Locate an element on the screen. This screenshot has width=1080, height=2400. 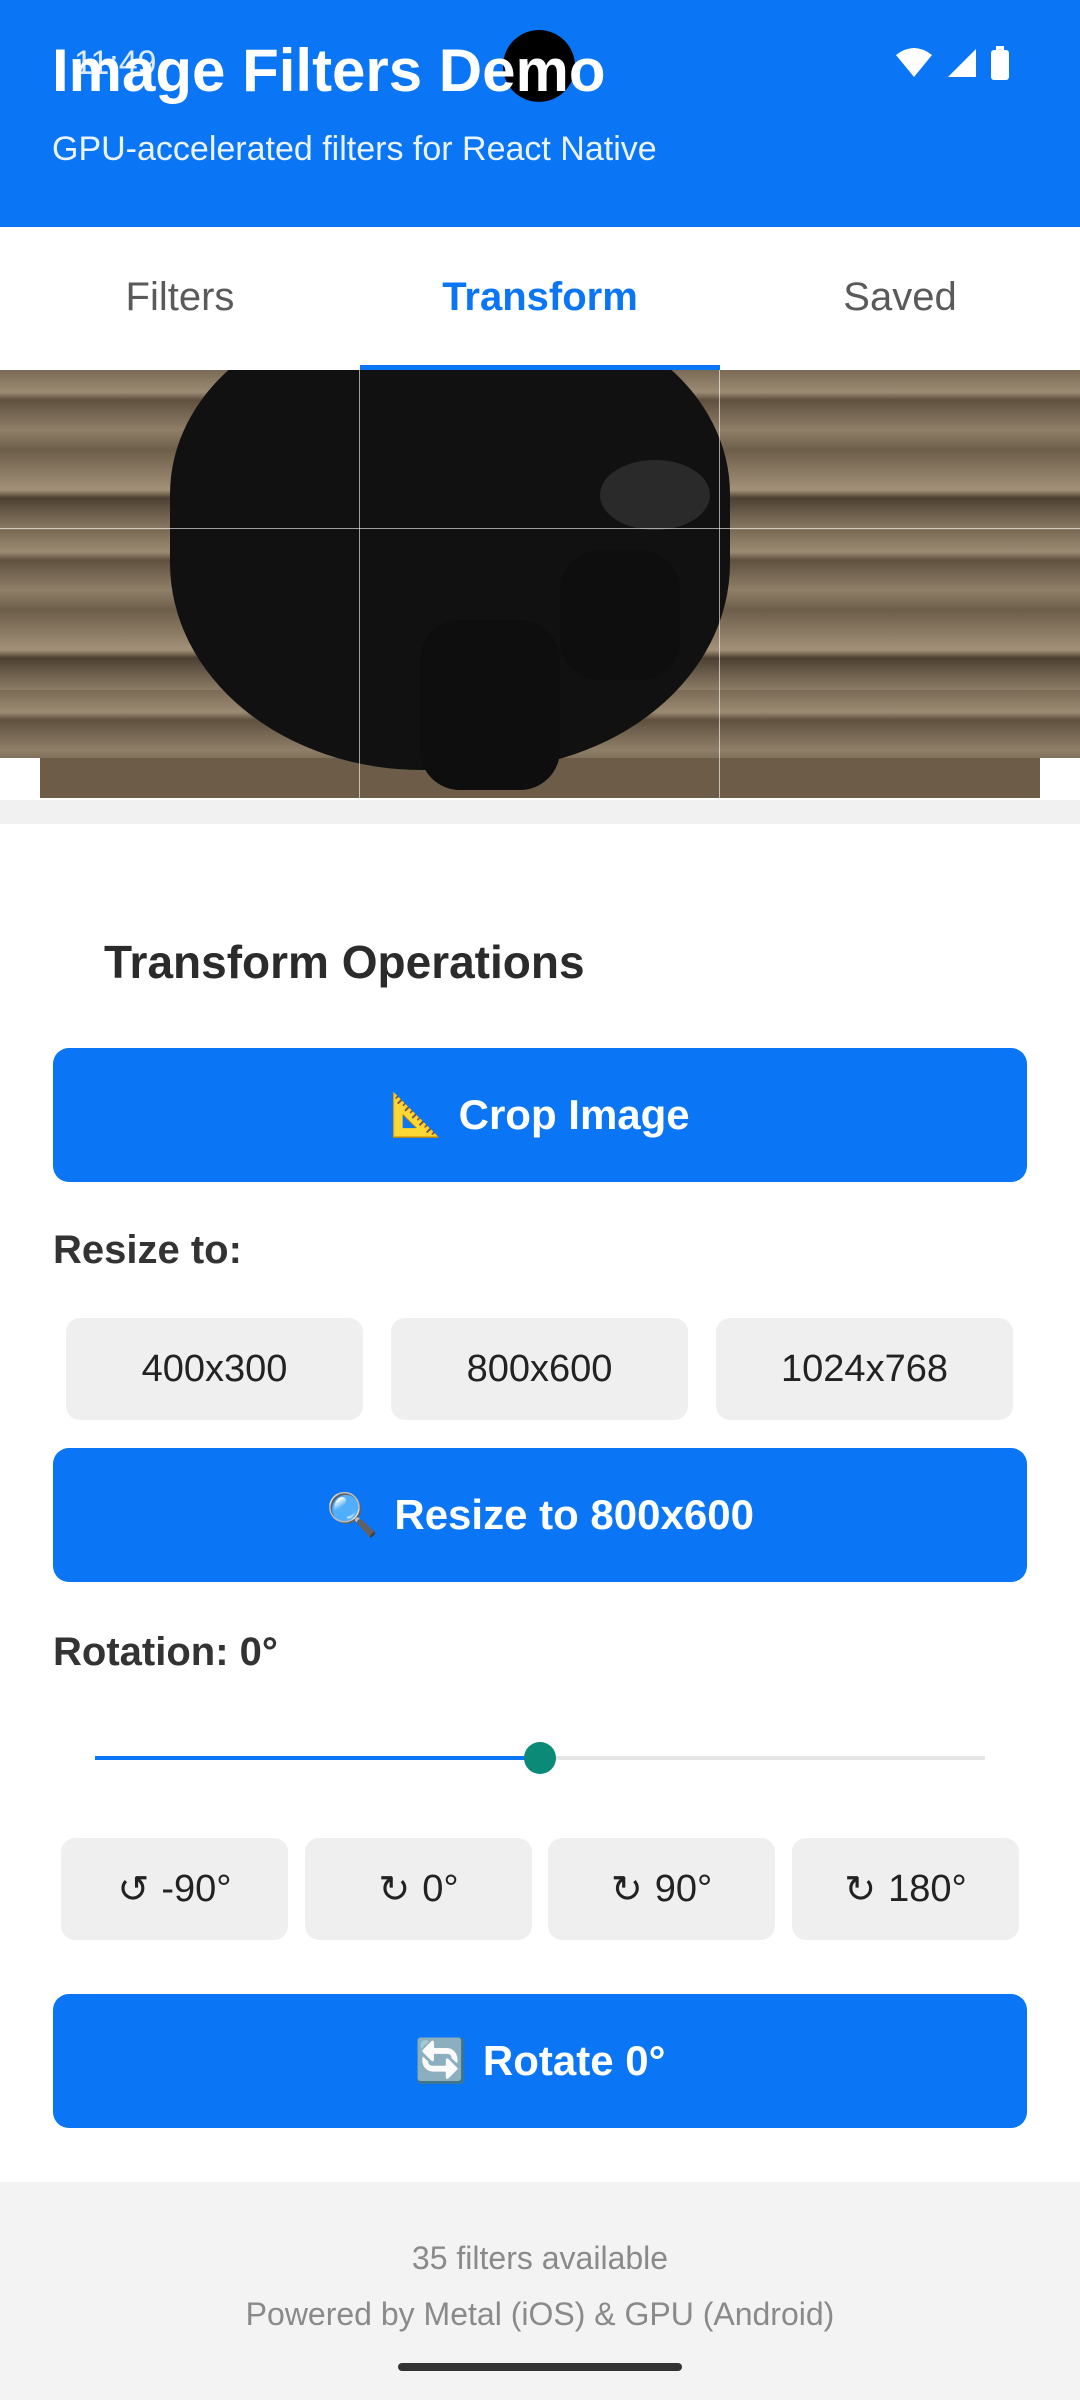
rotate-preset-minus-90: ↺ -90° is located at coordinates (174, 1889).